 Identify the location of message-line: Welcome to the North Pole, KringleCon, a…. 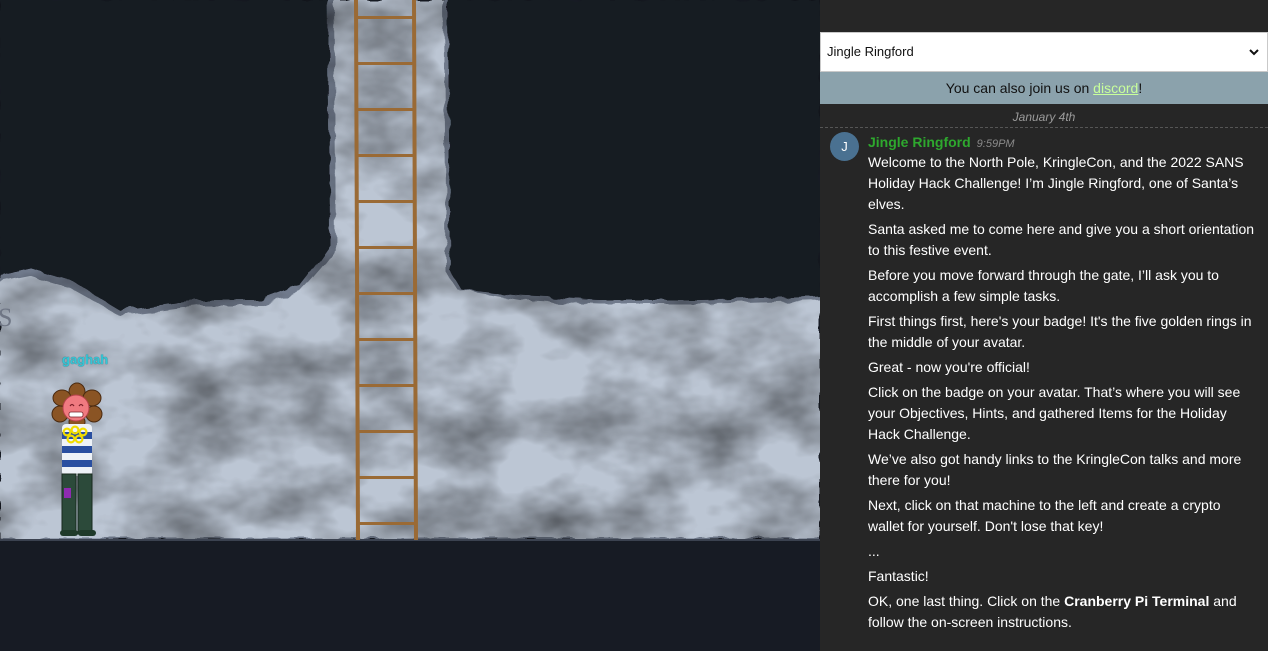
(1056, 183).